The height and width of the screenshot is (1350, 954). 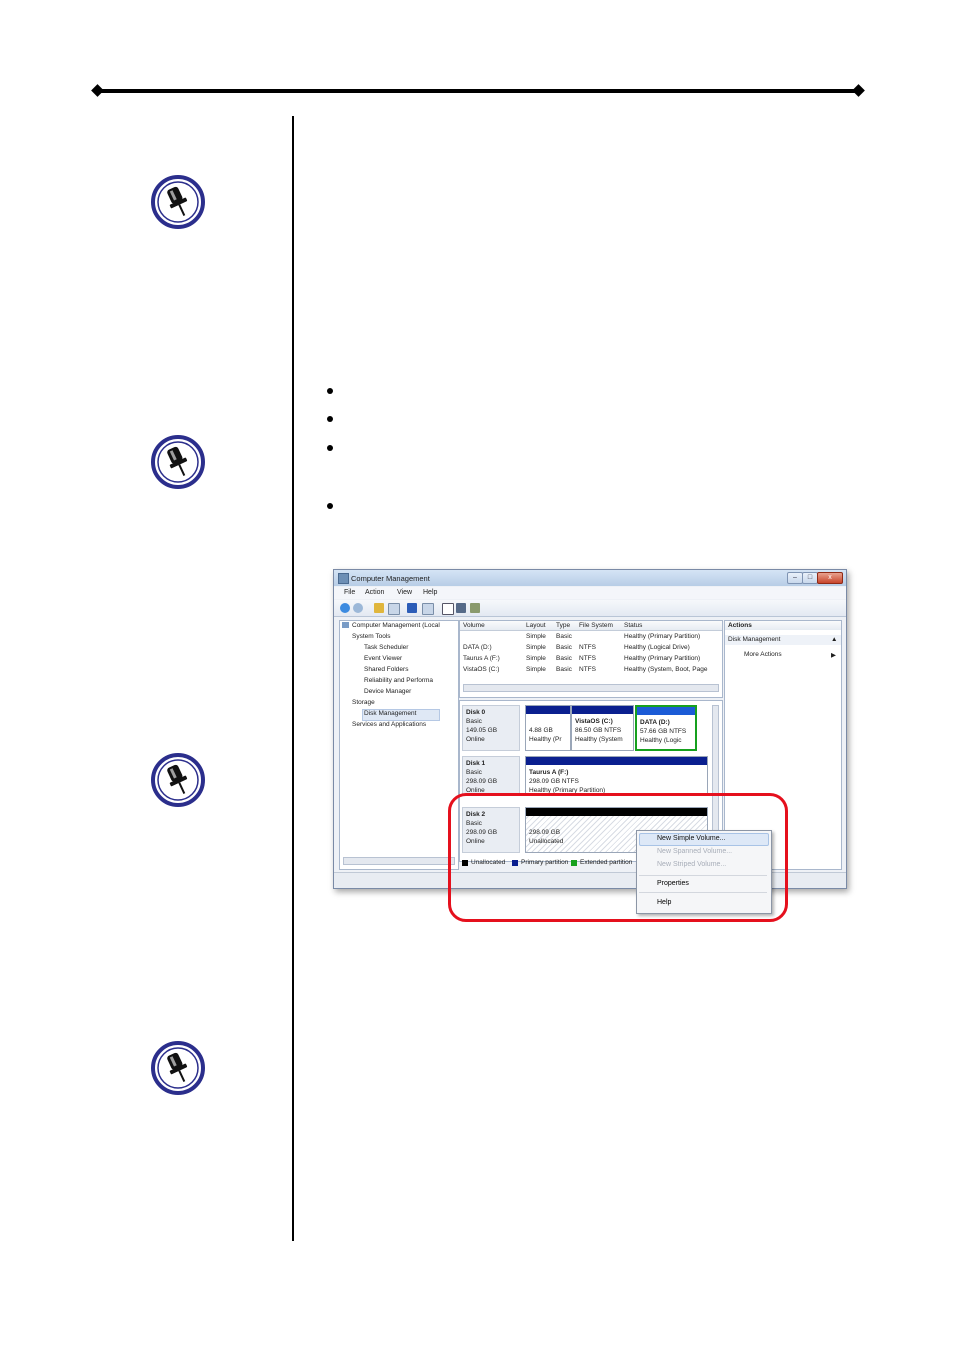 What do you see at coordinates (482, 730) in the screenshot?
I see `disk-size: 149.05 GB` at bounding box center [482, 730].